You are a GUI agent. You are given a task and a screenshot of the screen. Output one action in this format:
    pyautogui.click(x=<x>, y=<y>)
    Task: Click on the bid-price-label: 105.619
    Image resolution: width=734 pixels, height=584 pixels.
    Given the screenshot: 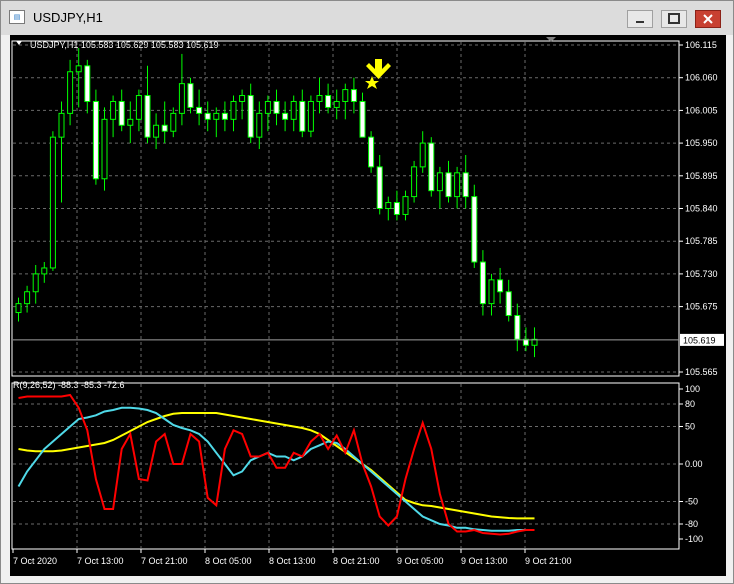 What is the action you would take?
    pyautogui.click(x=699, y=340)
    